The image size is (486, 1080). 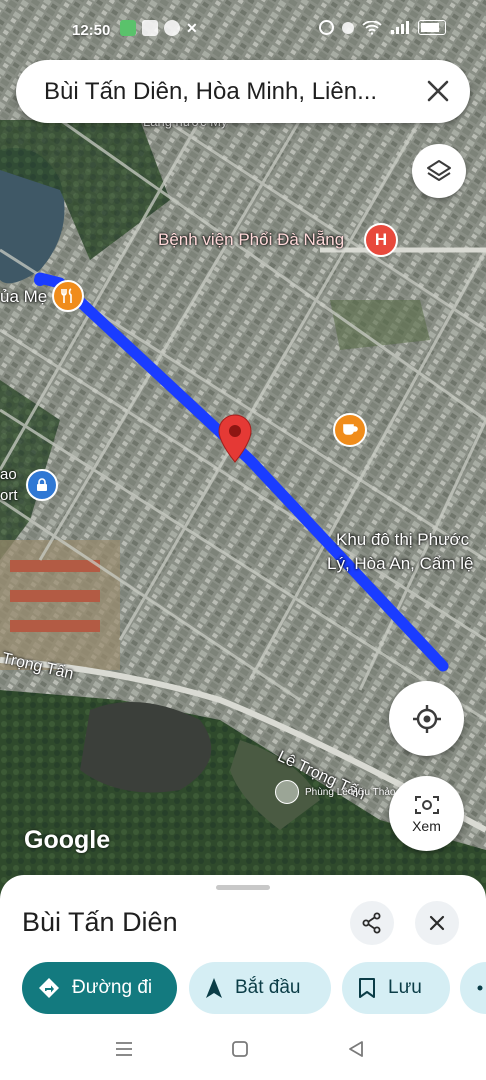 What do you see at coordinates (172, 28) in the screenshot?
I see `facebook-icon` at bounding box center [172, 28].